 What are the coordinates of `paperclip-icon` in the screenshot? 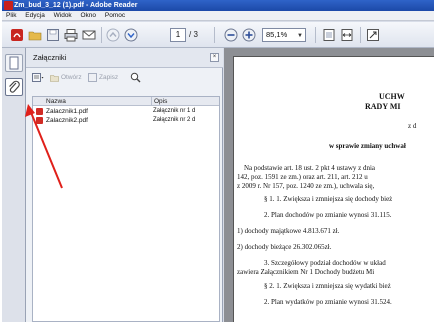 It's located at (14, 86).